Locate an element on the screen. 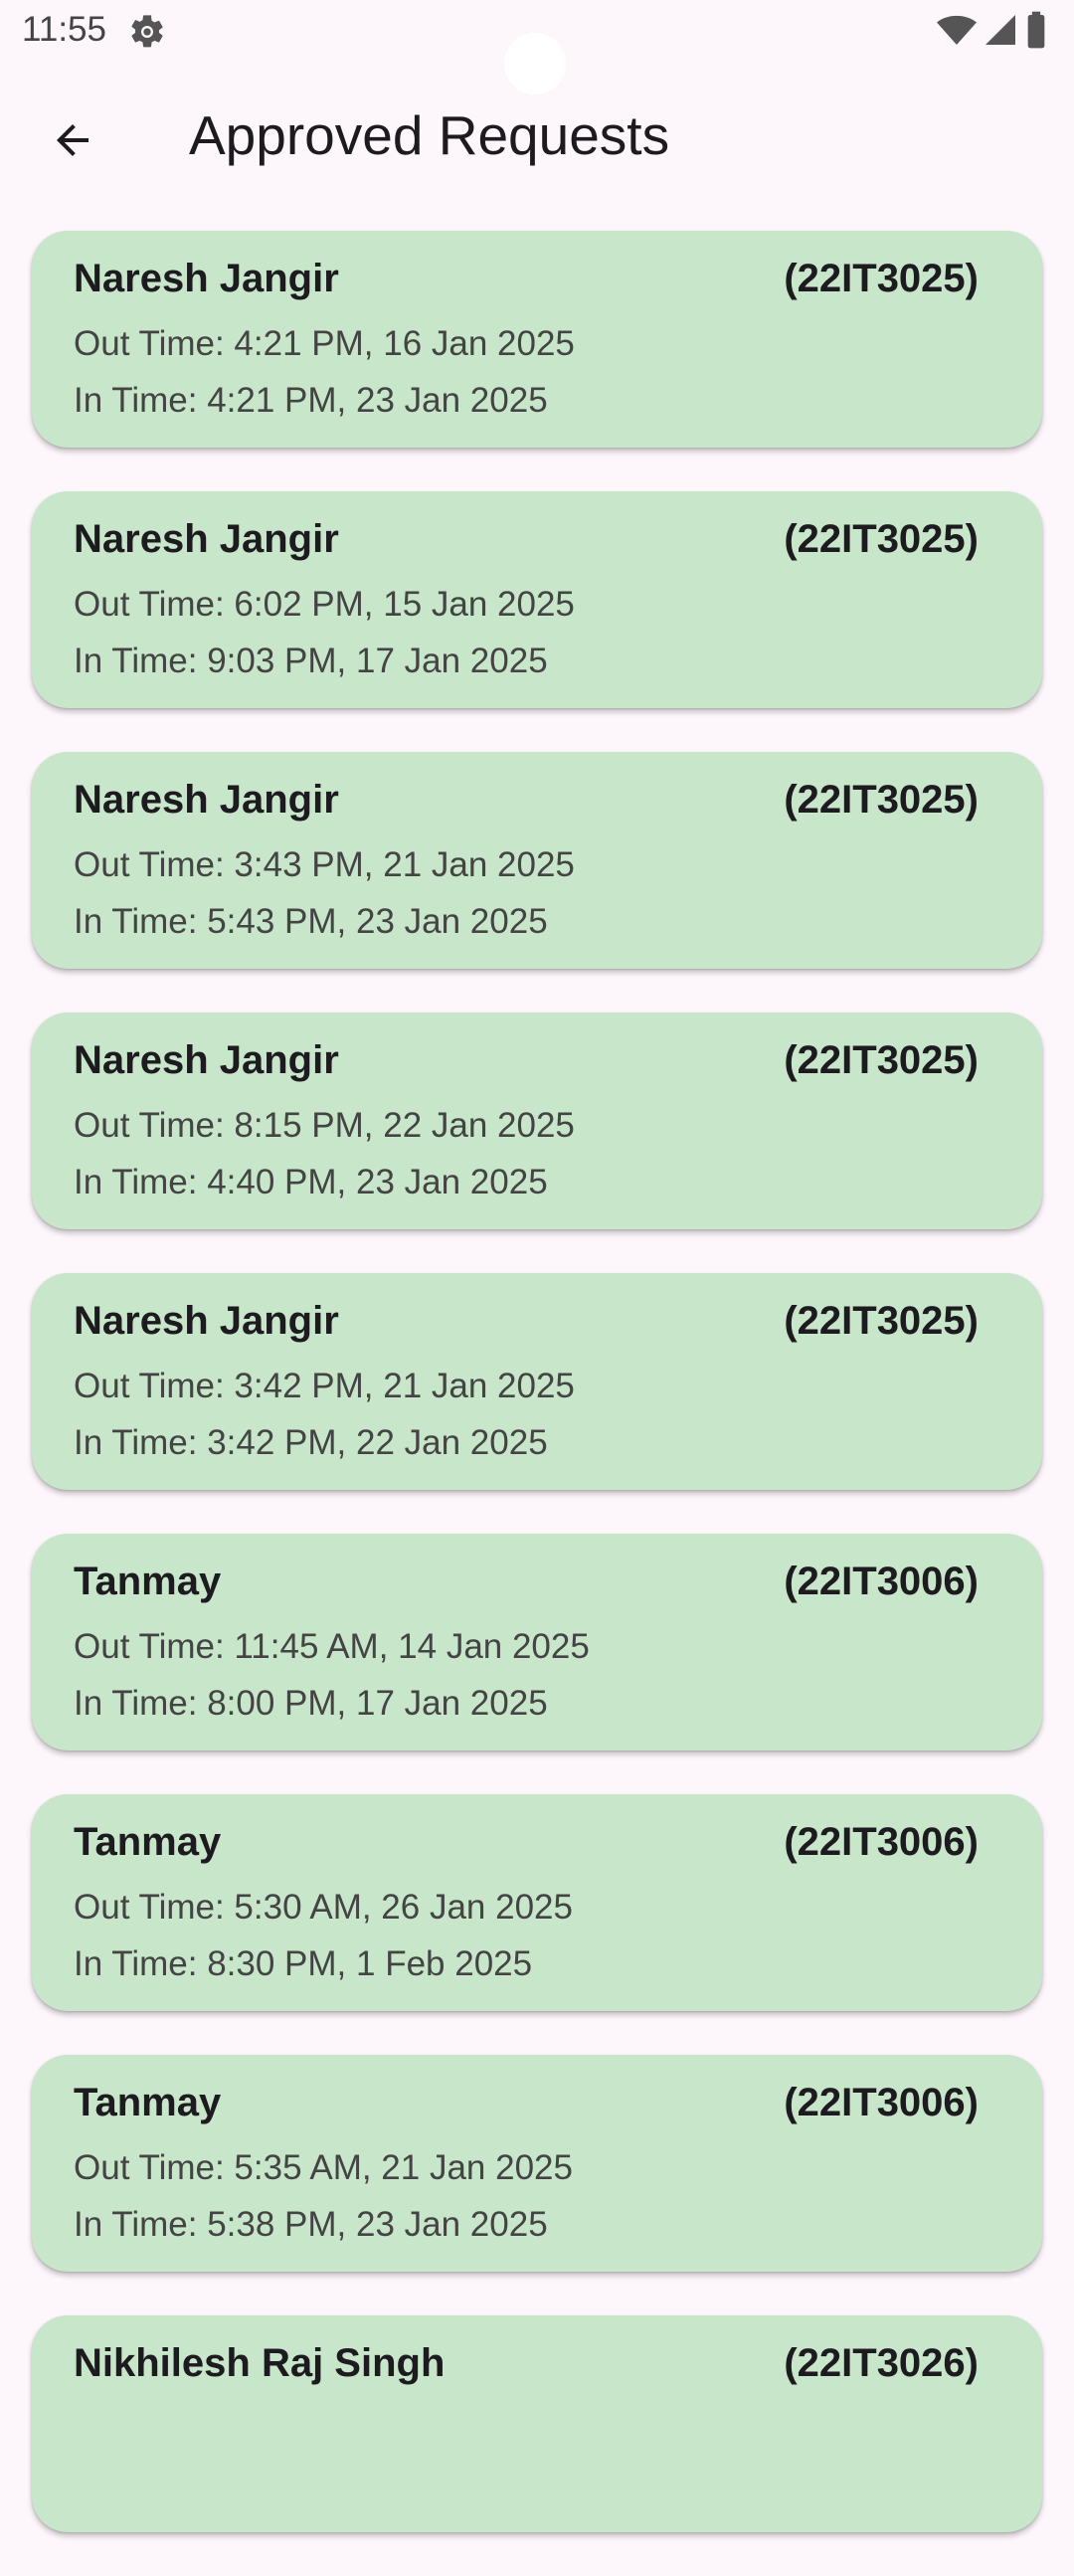 The height and width of the screenshot is (2576, 1074). in-time: In Time: 5:38 PM, 23 Jan 2025 is located at coordinates (311, 2224).